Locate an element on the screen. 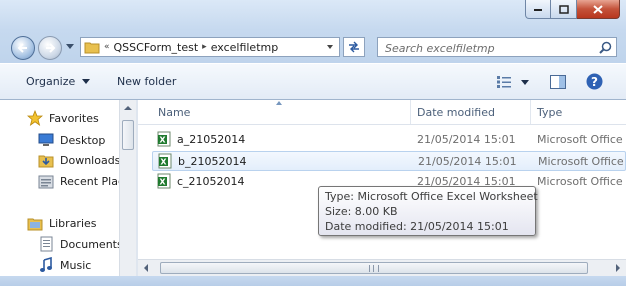  navigation-scrollbar is located at coordinates (127, 193).